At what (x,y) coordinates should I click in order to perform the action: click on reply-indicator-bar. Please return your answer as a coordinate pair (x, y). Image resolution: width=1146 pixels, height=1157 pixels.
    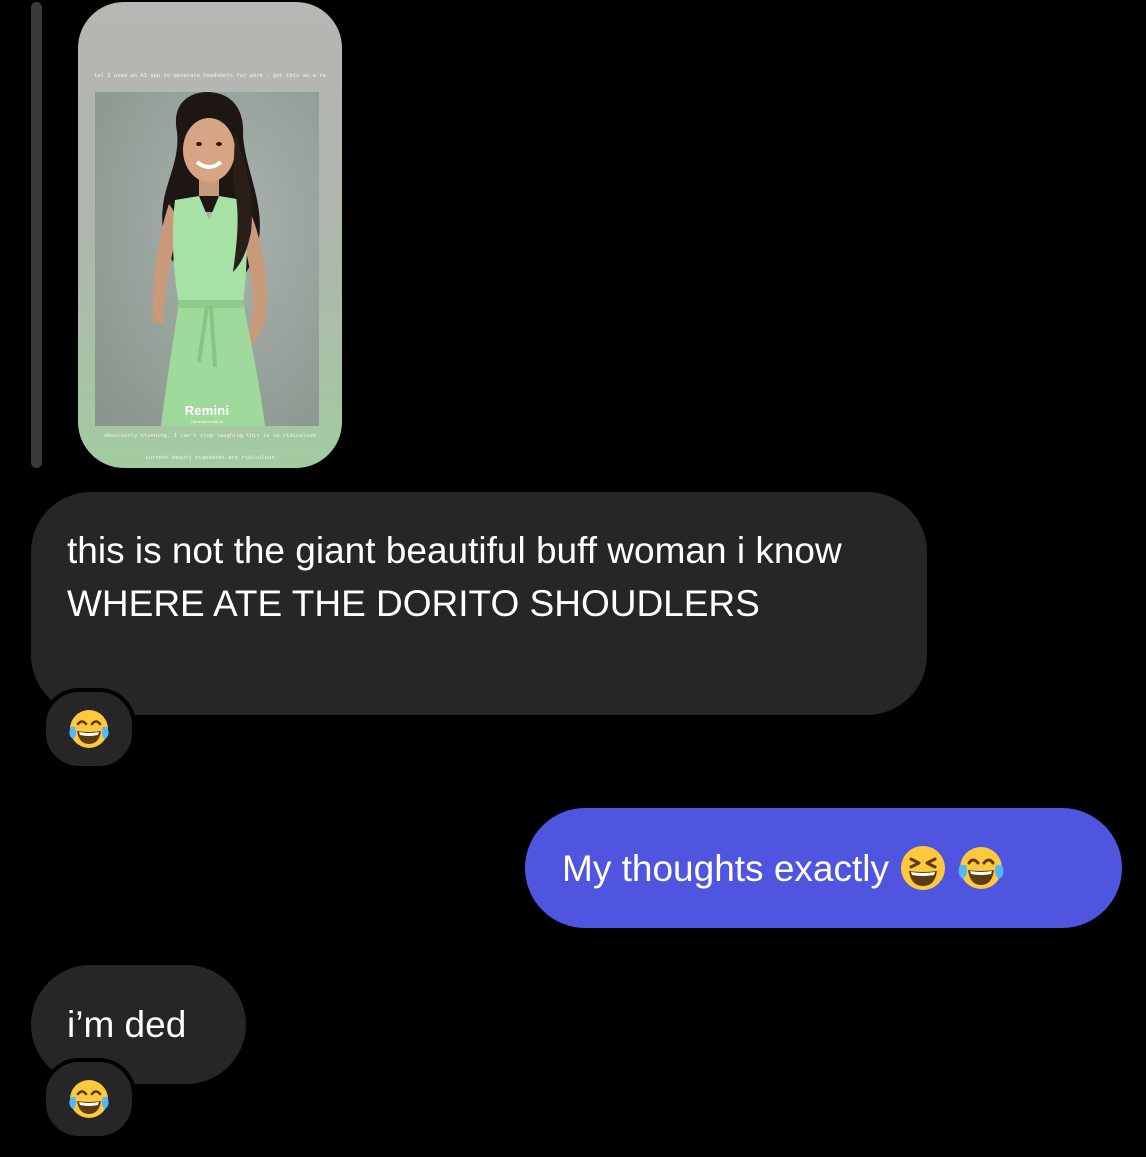
    Looking at the image, I should click on (36, 235).